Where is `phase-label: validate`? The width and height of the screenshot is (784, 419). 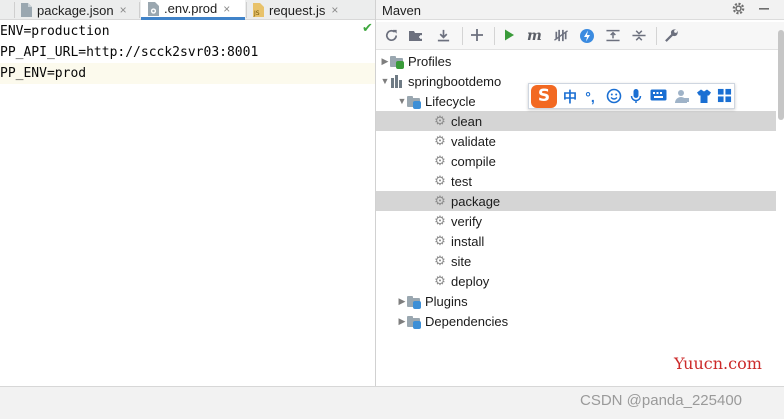
phase-label: validate is located at coordinates (473, 141).